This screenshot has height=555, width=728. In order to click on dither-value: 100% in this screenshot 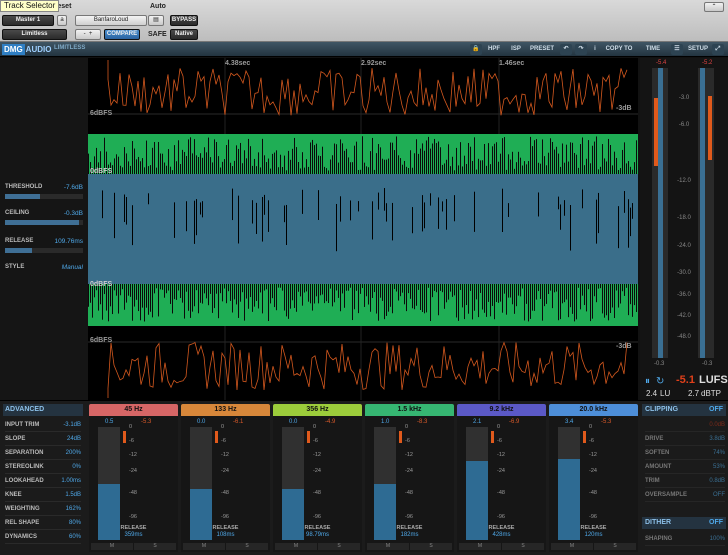, I will do `click(717, 539)`.